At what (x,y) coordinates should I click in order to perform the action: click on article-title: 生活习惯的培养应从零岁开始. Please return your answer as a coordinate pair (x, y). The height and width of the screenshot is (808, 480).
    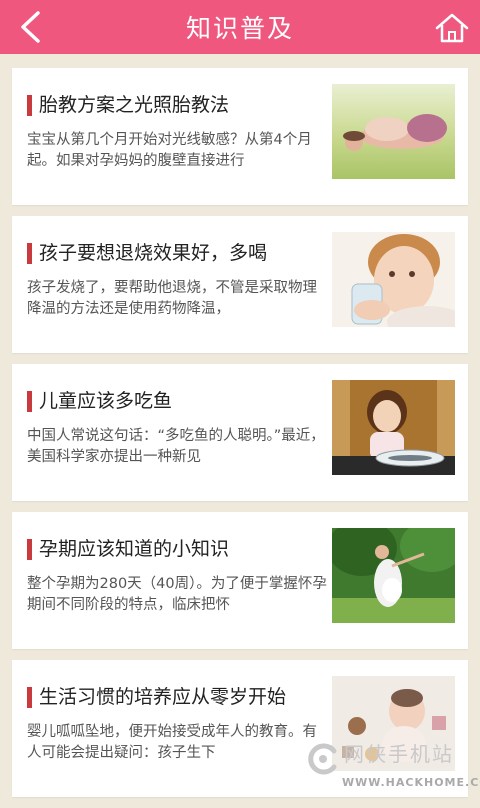
    Looking at the image, I should click on (163, 697).